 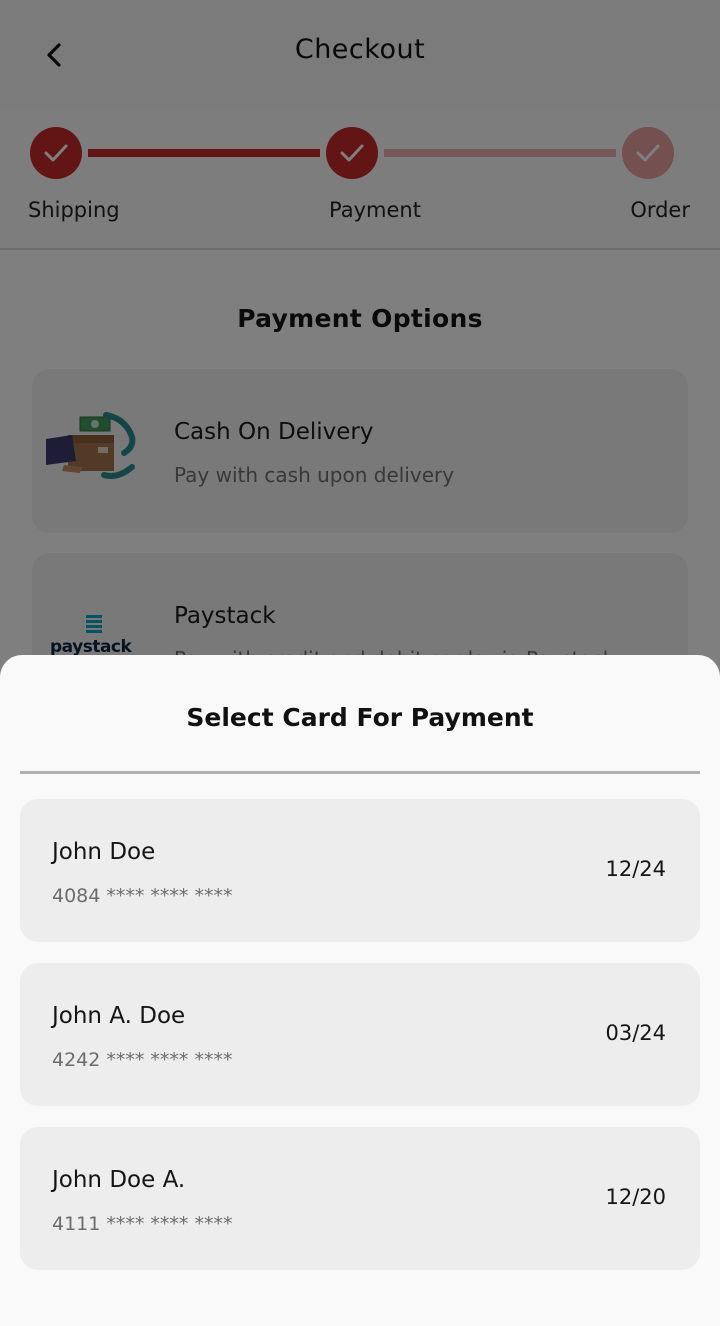 What do you see at coordinates (635, 1033) in the screenshot?
I see `card-expiry: 03/24` at bounding box center [635, 1033].